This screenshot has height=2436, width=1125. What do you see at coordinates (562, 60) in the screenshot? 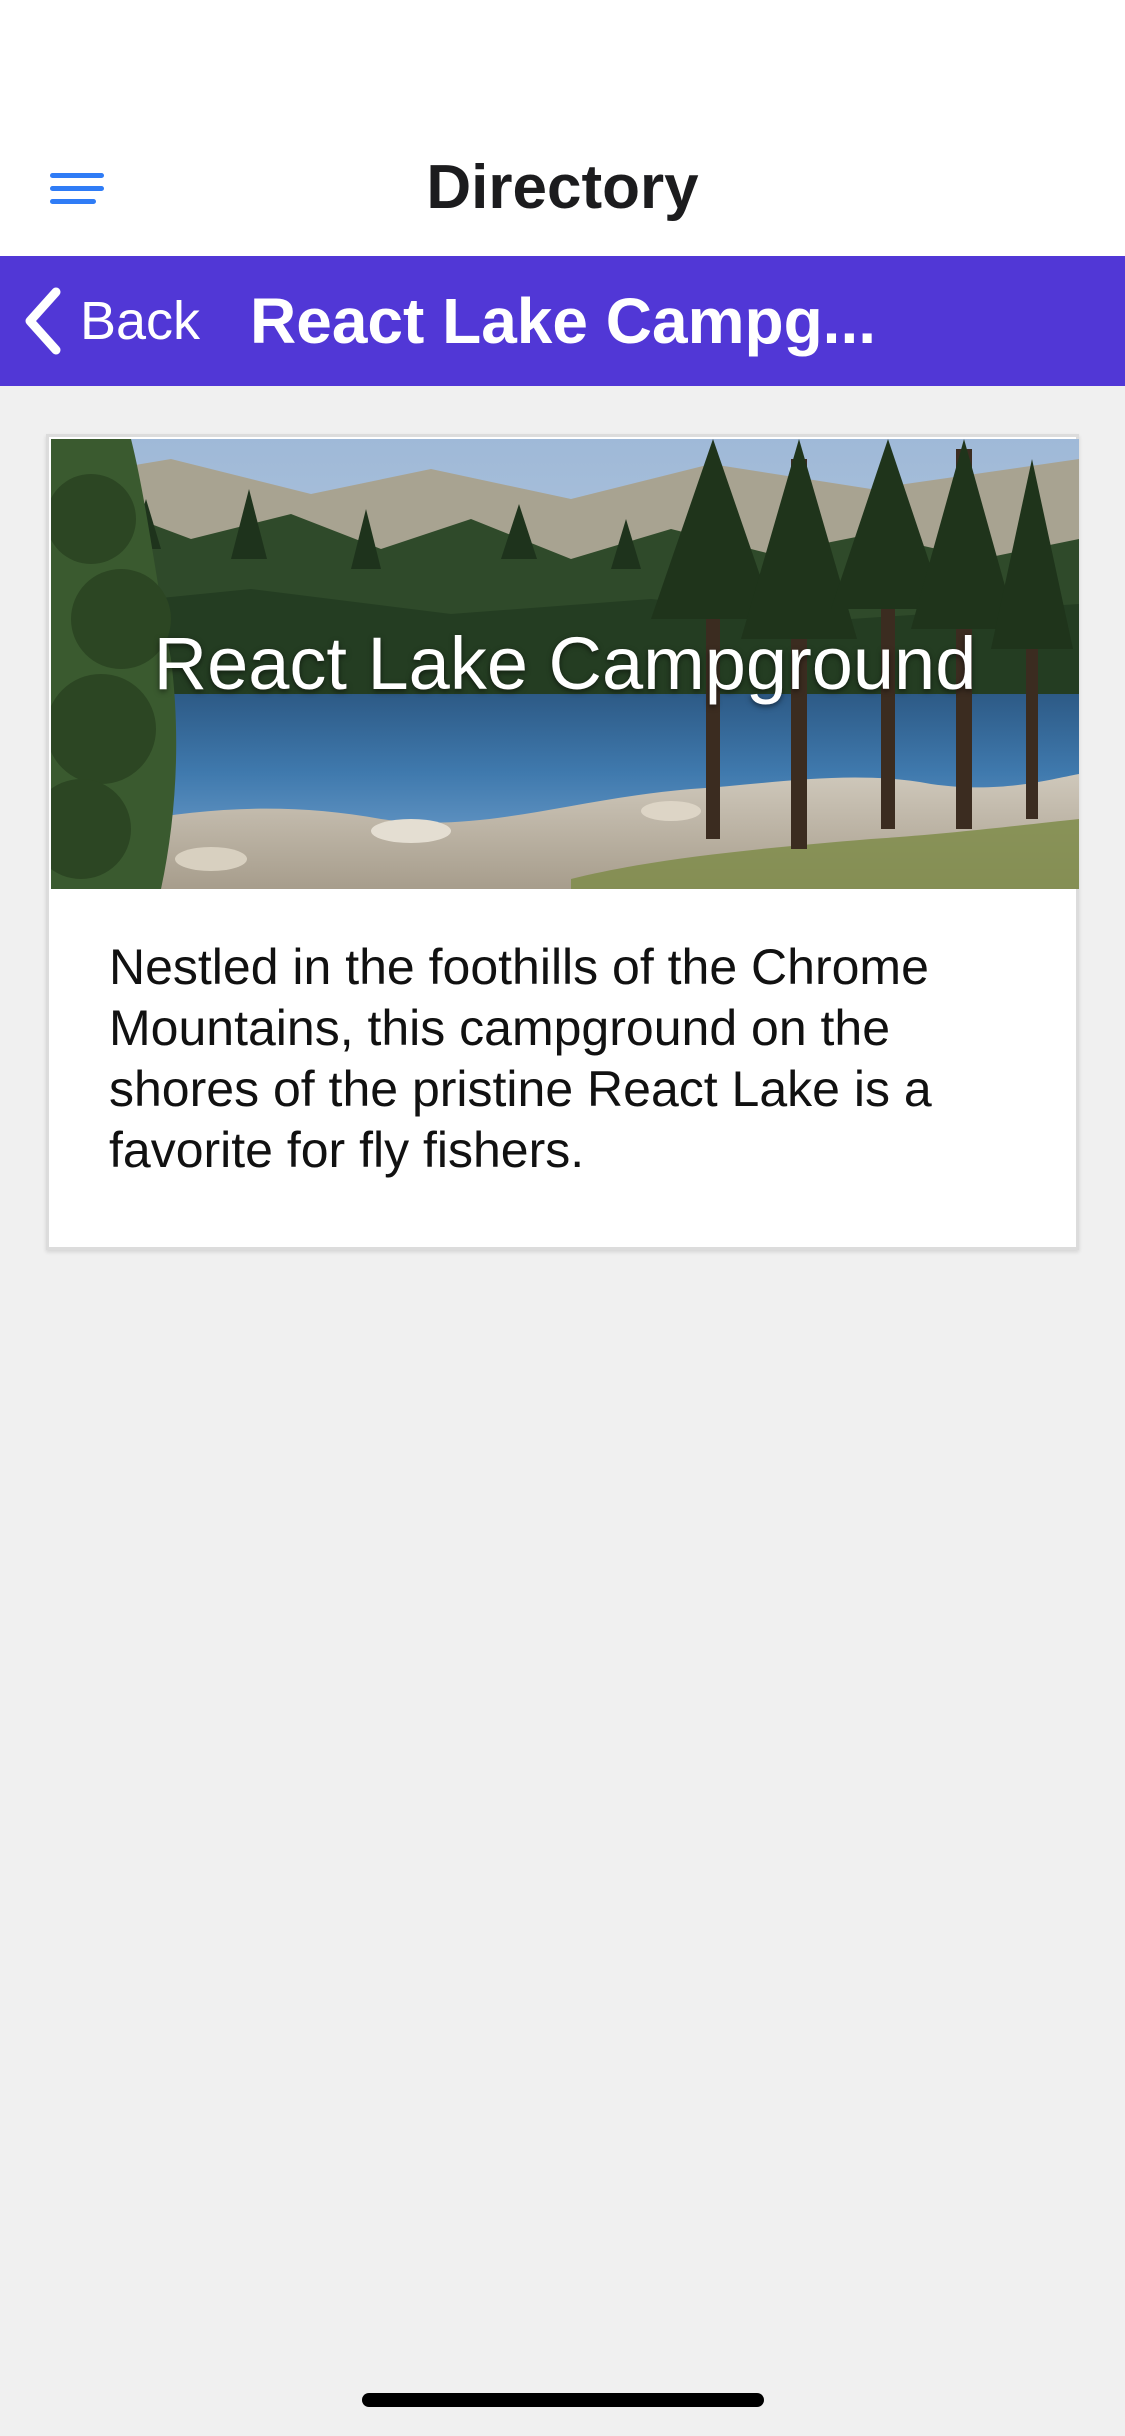
I see `status-bar` at bounding box center [562, 60].